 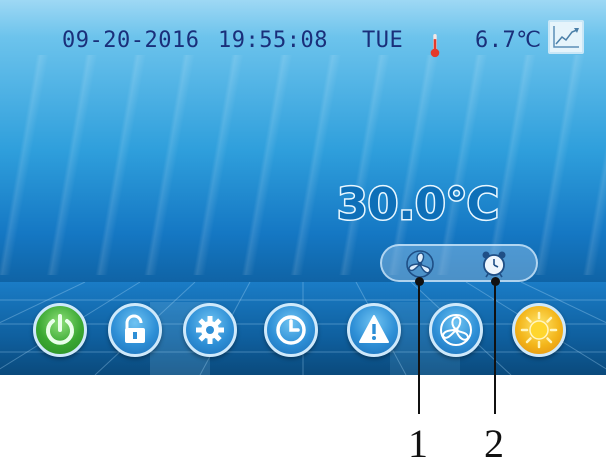 I want to click on timer-button, so click(x=291, y=330).